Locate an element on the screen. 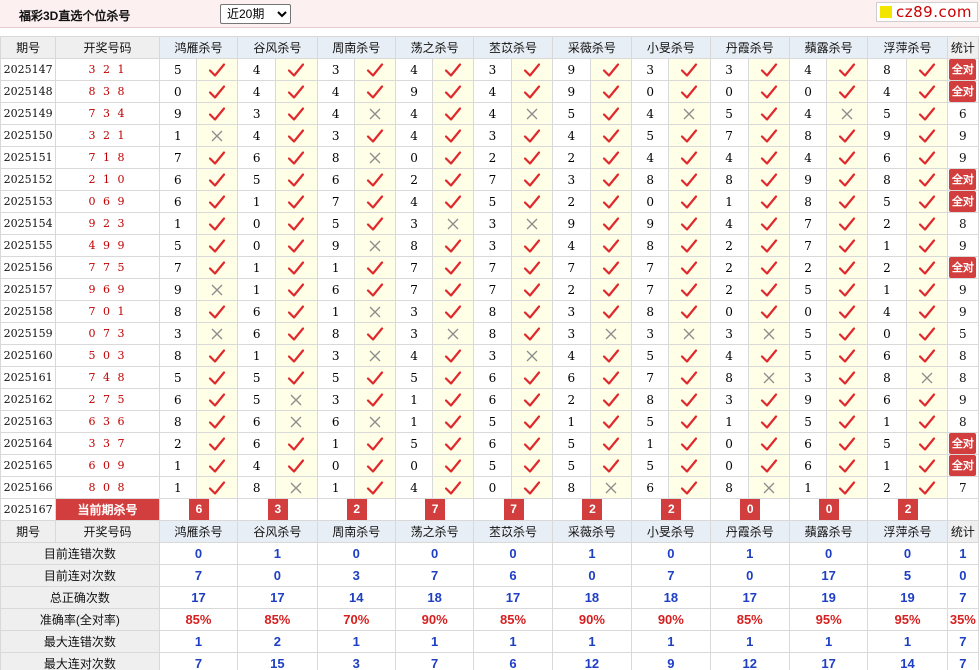 Image resolution: width=980 pixels, height=670 pixels. table-row: 2025154 9 2 31 0 5 3 3 9 9 4 7 2 8 is located at coordinates (490, 223).